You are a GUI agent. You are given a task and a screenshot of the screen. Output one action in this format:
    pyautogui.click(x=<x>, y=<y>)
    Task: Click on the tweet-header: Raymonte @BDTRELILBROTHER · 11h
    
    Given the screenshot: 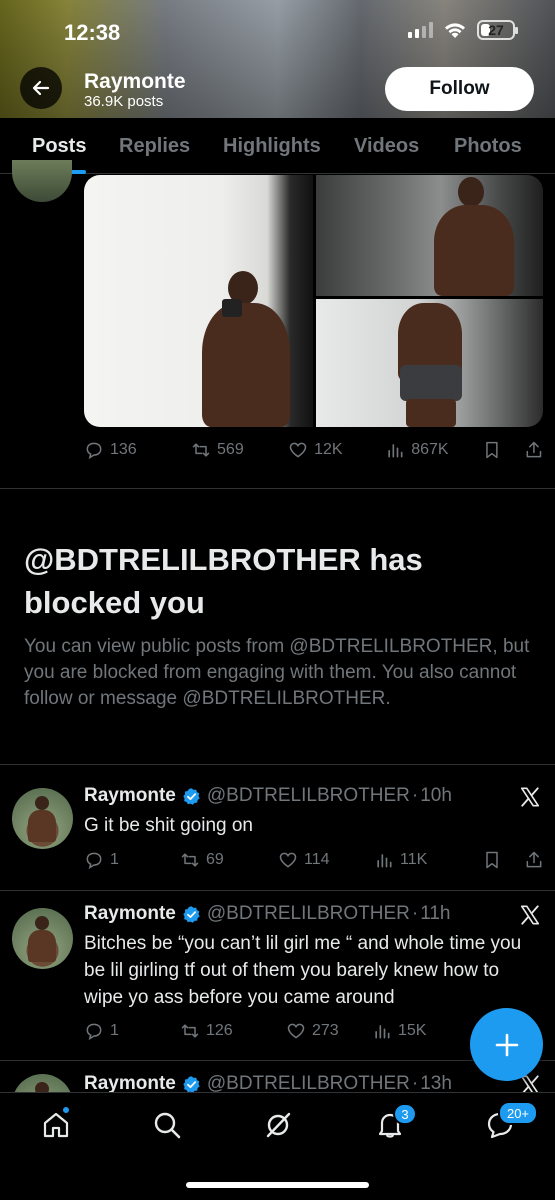 What is the action you would take?
    pyautogui.click(x=267, y=914)
    